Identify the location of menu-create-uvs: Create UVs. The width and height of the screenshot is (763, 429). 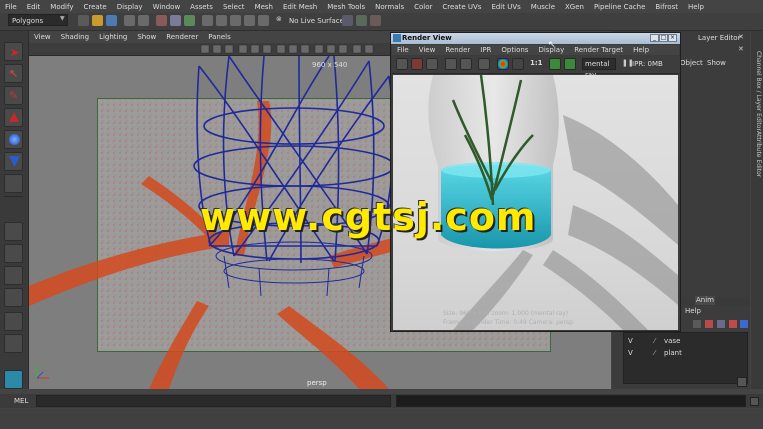
(461, 7).